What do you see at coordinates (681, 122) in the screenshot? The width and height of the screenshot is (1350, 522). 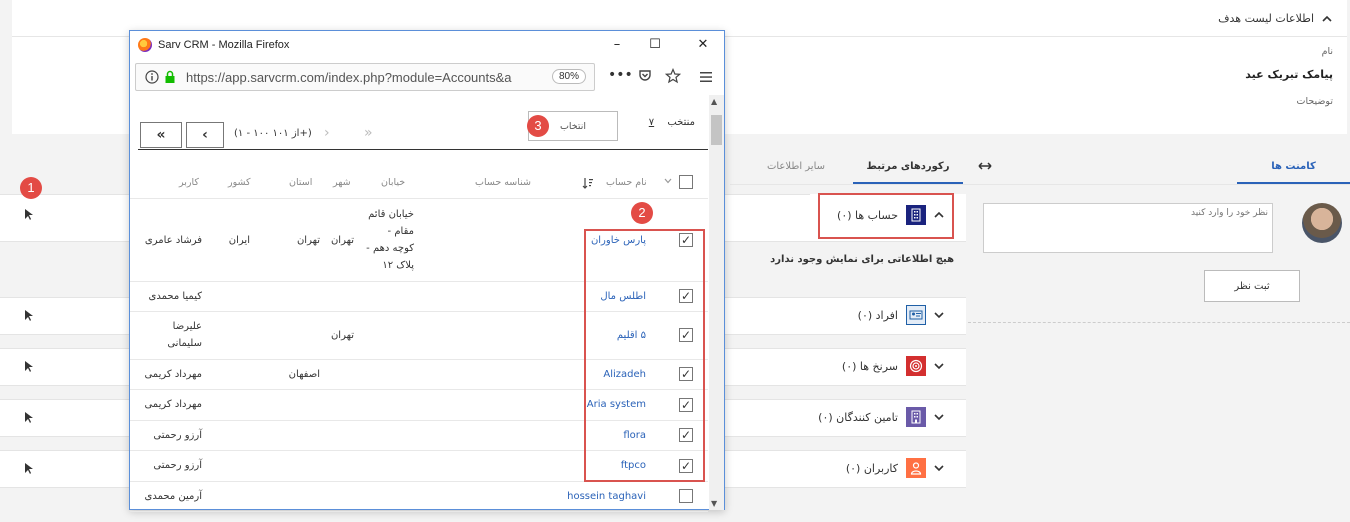 I see `selected-text: منتخب` at bounding box center [681, 122].